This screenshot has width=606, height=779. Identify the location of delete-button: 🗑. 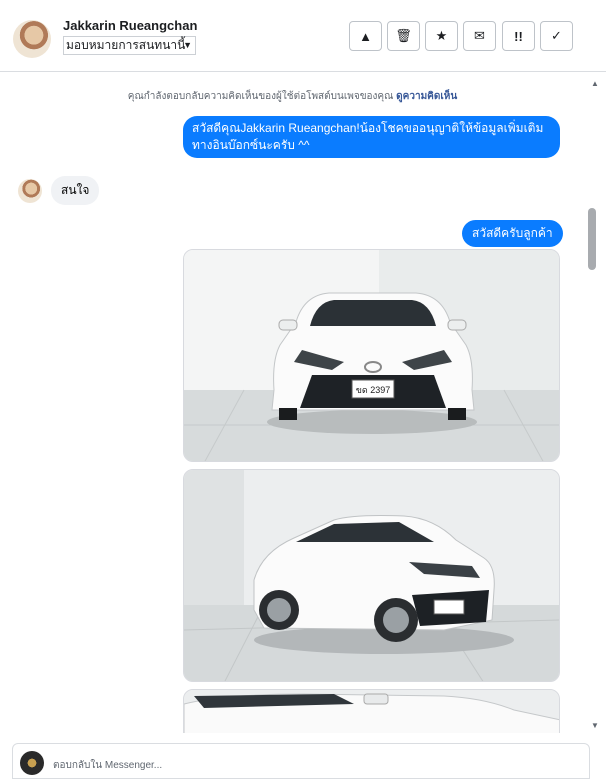
(403, 36).